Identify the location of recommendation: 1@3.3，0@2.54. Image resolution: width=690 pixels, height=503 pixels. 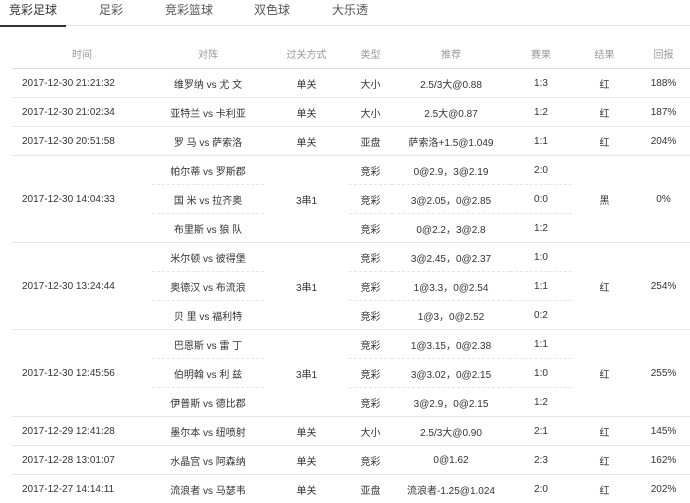
(451, 286).